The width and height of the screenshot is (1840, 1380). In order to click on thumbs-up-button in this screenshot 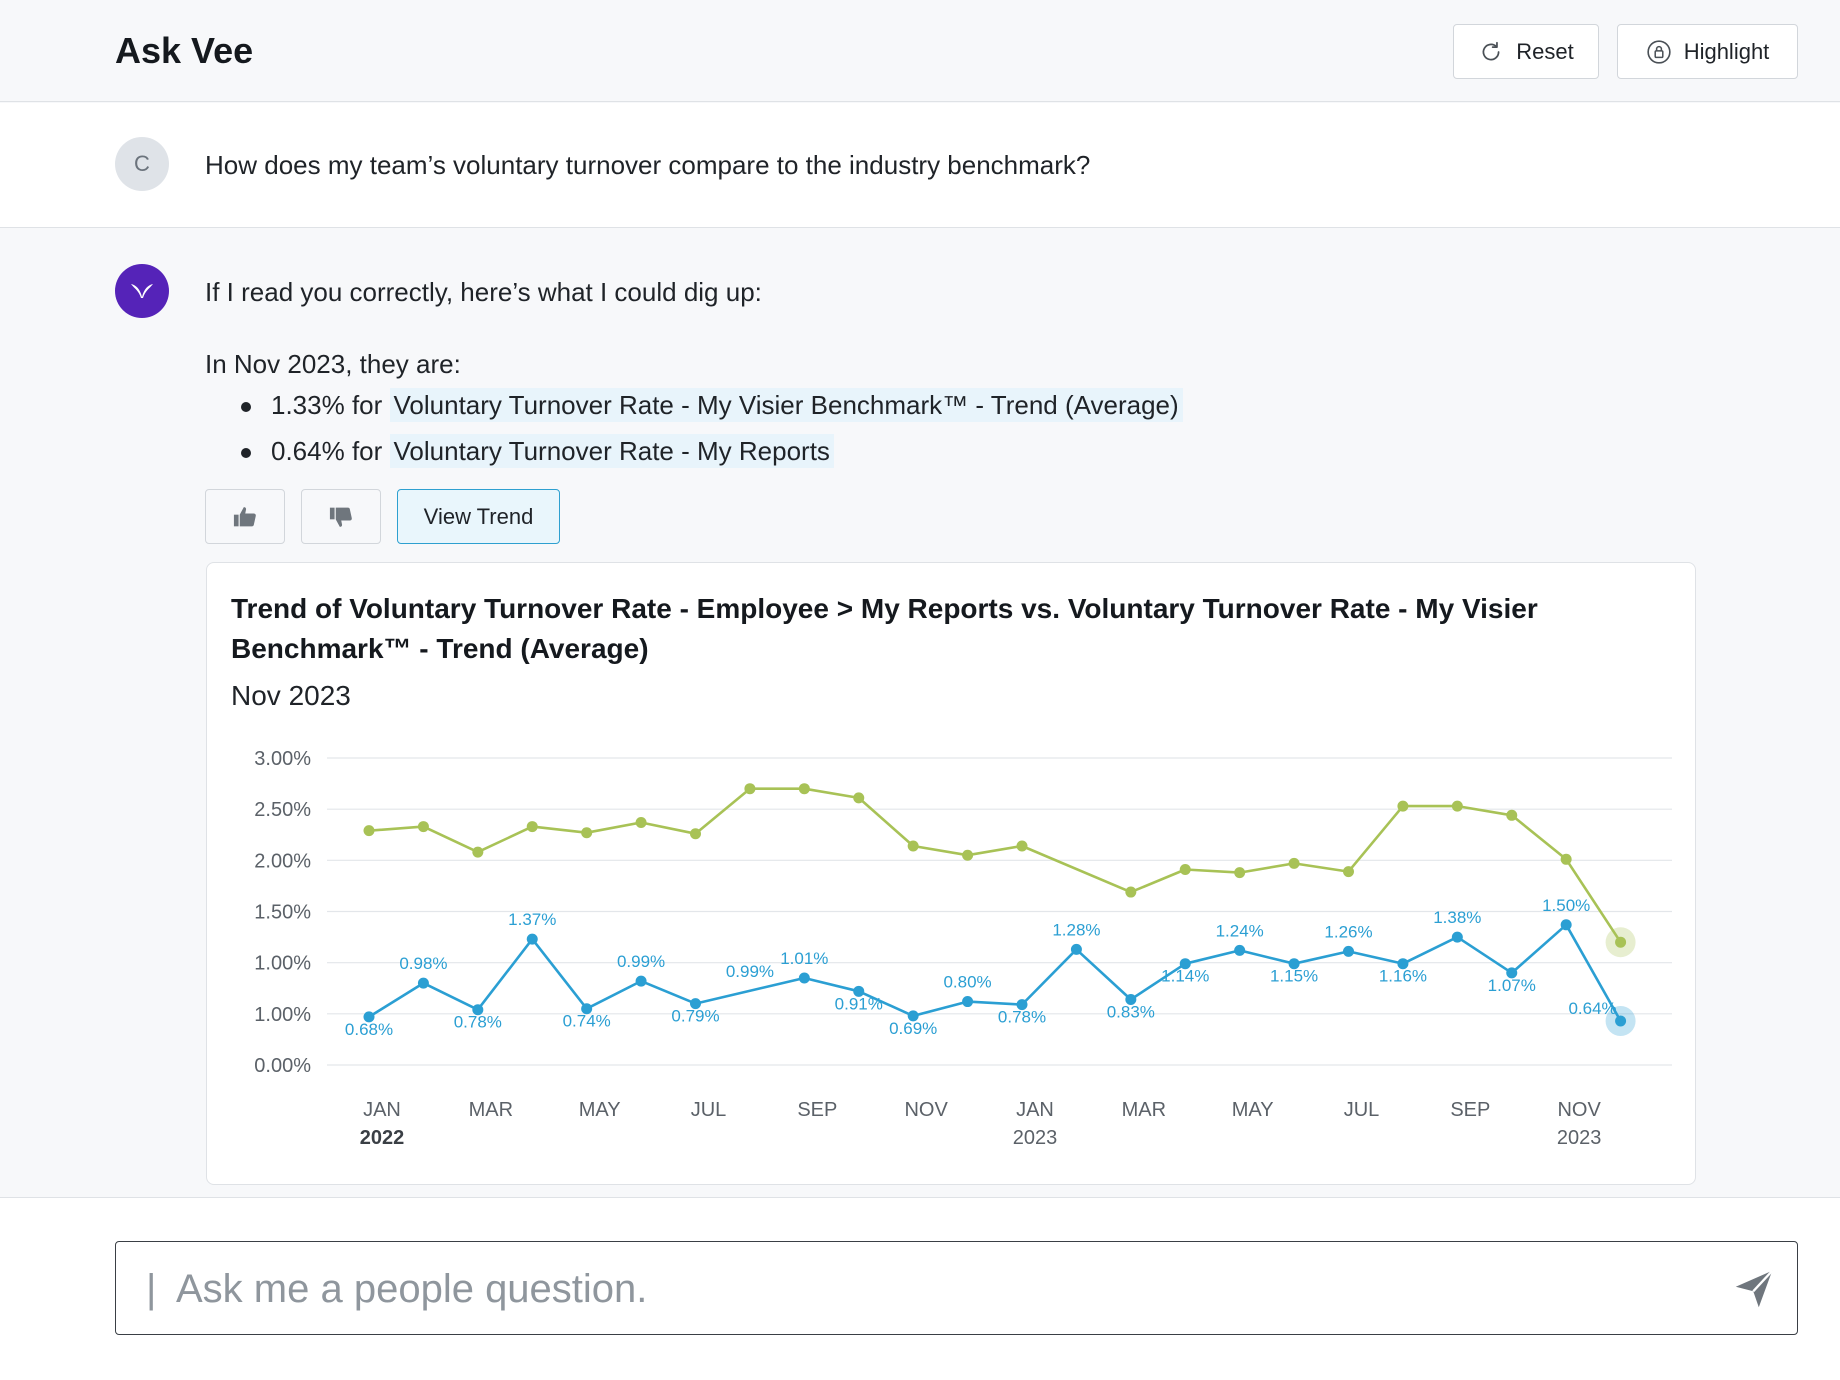, I will do `click(245, 516)`.